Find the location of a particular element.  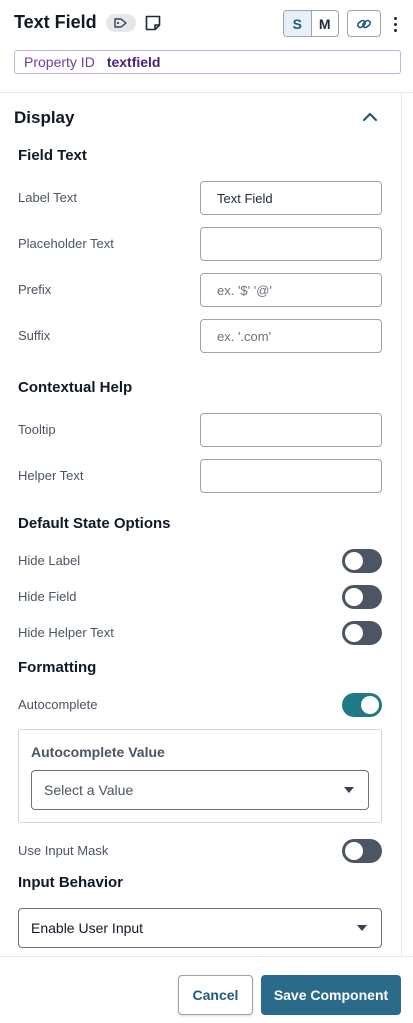

formatting-heading: Formatting is located at coordinates (57, 667).